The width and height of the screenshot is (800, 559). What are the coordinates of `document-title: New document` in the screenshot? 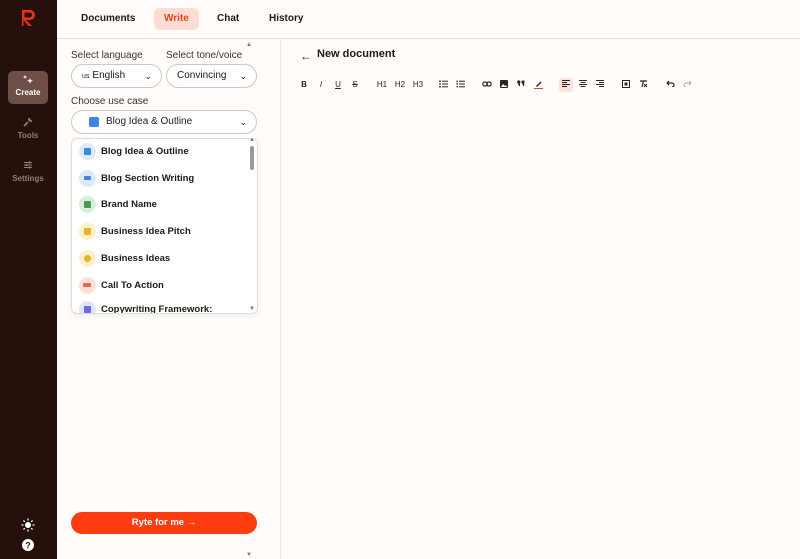 It's located at (356, 54).